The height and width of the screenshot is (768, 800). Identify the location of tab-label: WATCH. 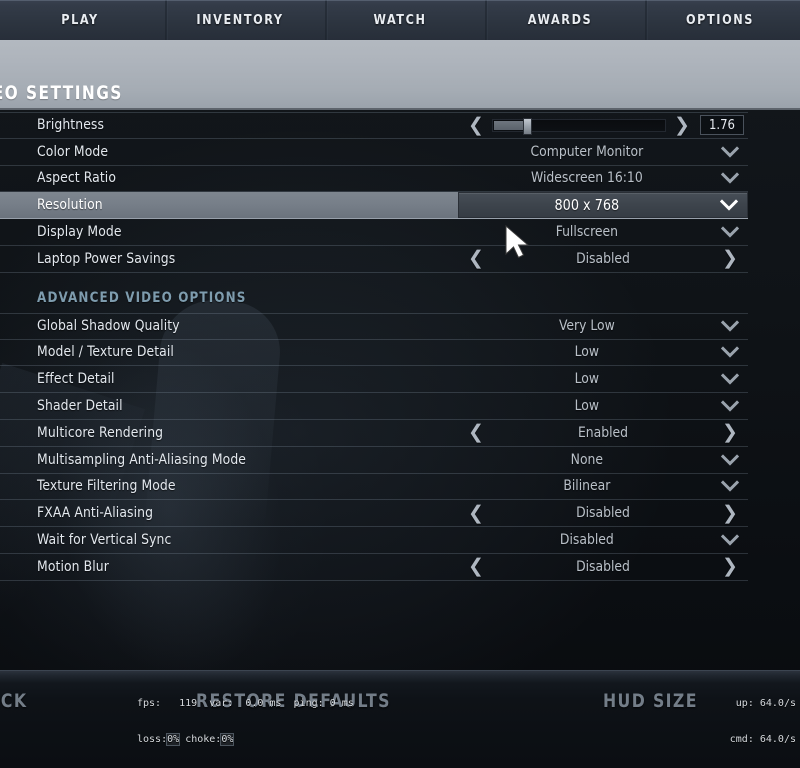
(400, 20).